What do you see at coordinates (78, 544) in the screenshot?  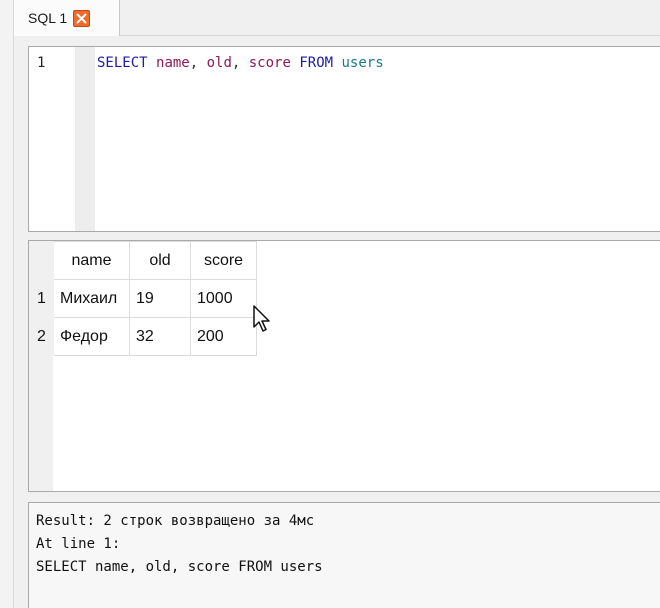 I see `at-line-message: At line 1:` at bounding box center [78, 544].